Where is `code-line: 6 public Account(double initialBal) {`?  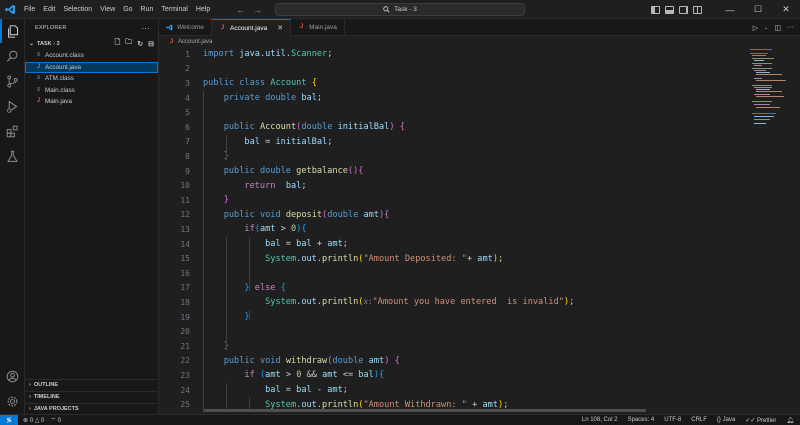
code-line: 6 public Account(double initialBal) { is located at coordinates (449, 127).